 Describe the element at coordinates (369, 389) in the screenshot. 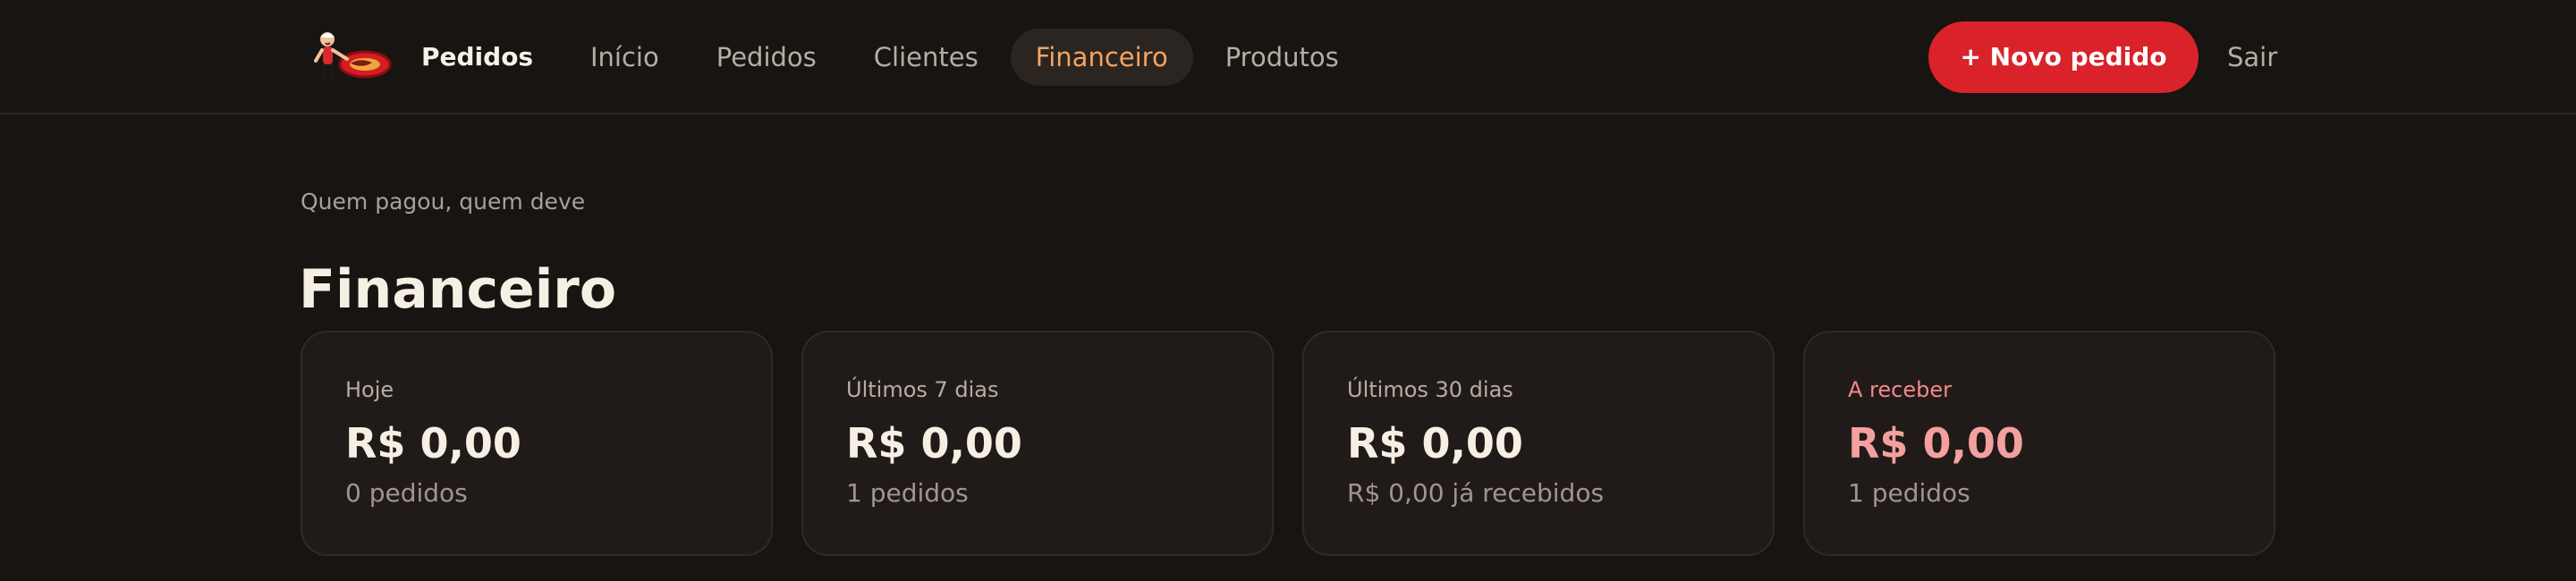

I see `card-label: Hoje` at that location.